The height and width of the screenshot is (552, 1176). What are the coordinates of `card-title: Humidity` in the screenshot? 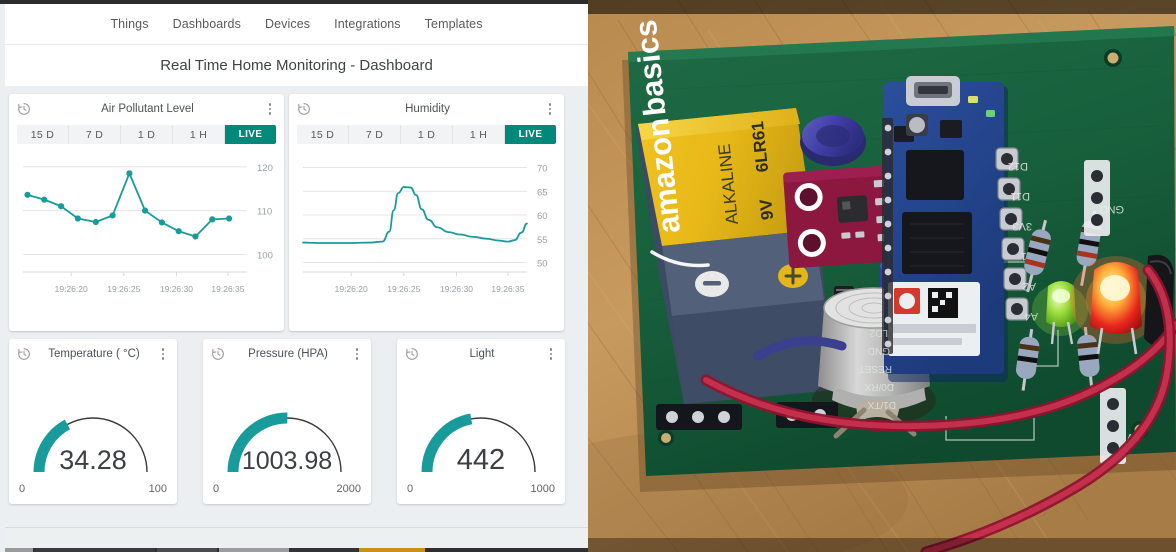 It's located at (427, 109).